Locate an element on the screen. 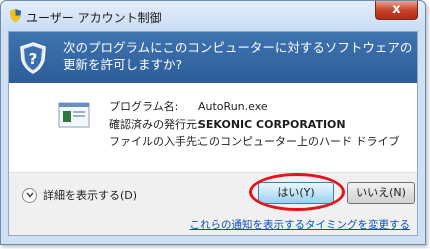  title-bar: ユーザー アカウント制御 x is located at coordinates (213, 16).